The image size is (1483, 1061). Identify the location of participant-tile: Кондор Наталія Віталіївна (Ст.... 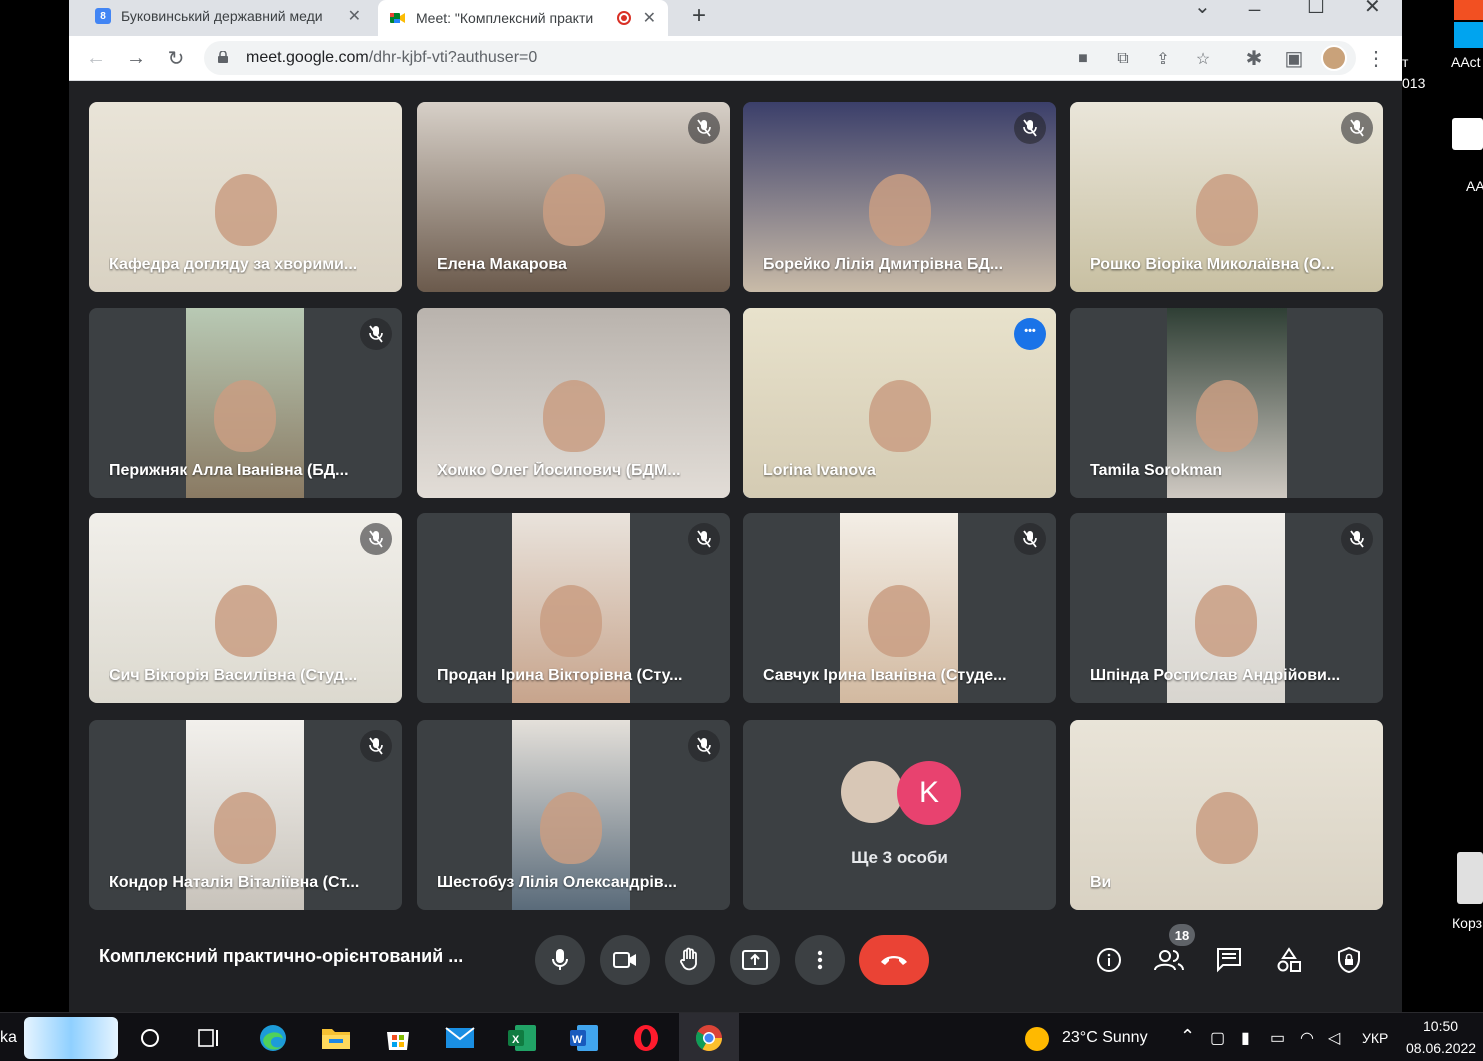
(245, 815).